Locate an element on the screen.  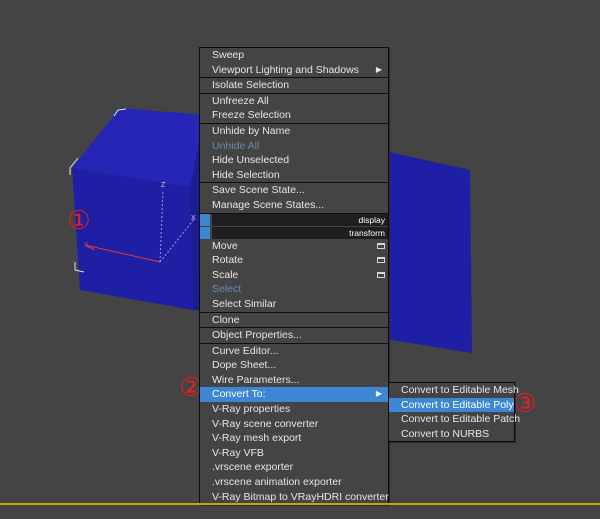
viewport-active-border is located at coordinates (300, 504).